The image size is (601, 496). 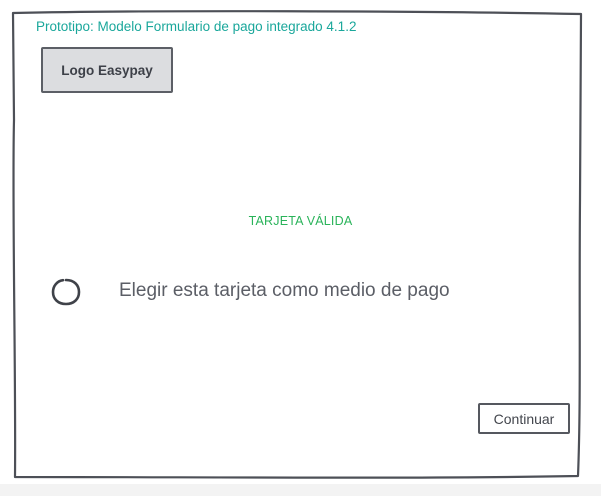 What do you see at coordinates (66, 292) in the screenshot?
I see `payment-choice-radio` at bounding box center [66, 292].